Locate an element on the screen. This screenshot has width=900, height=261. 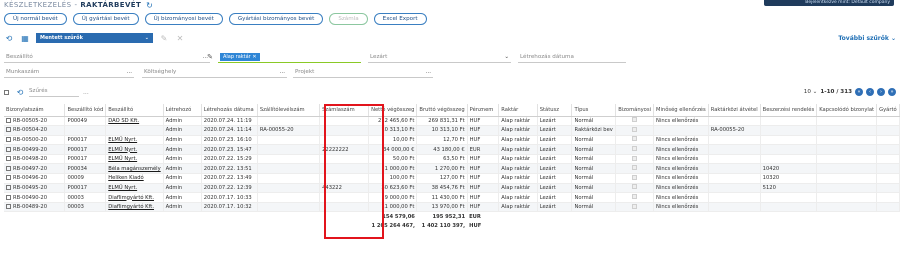
supplier-link: Béla magánszemély is located at coordinates (134, 169).